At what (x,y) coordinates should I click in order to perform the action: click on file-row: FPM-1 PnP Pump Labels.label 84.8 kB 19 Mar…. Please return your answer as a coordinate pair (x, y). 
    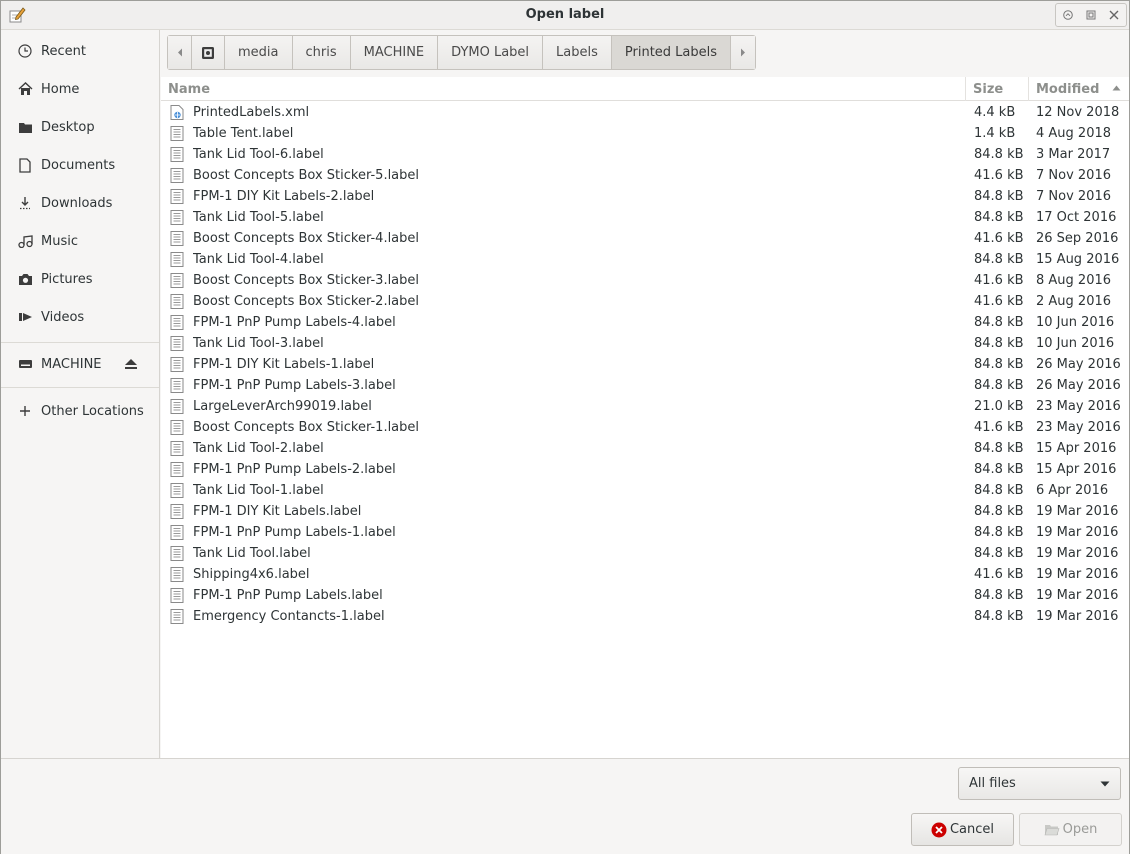
    Looking at the image, I should click on (645, 595).